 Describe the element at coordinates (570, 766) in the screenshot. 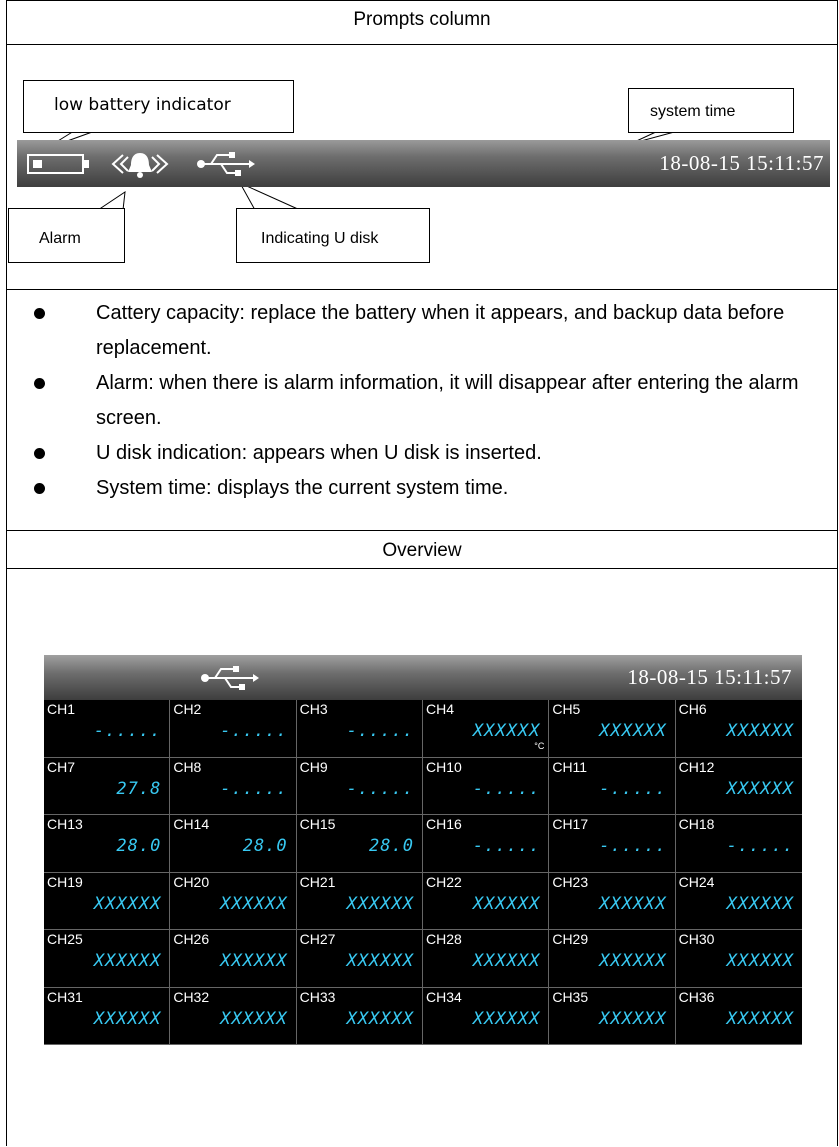

I see `channel-label: CH11` at that location.